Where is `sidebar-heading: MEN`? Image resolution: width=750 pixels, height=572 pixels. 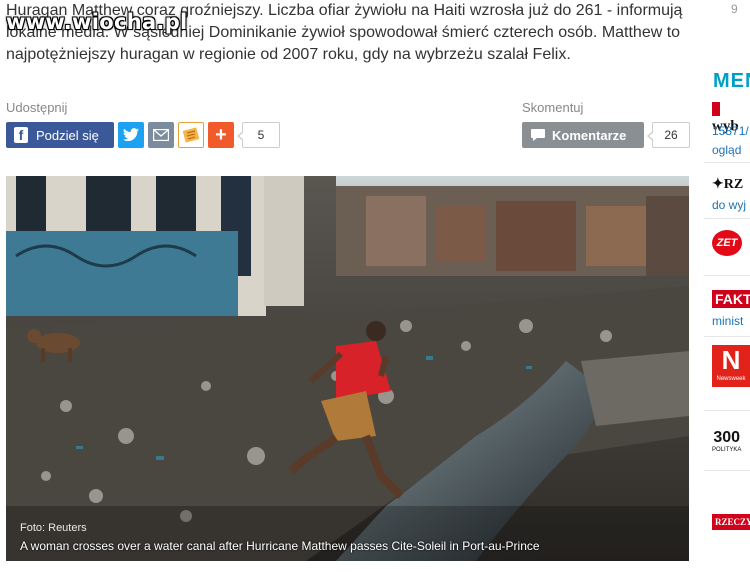 sidebar-heading: MEN is located at coordinates (731, 81).